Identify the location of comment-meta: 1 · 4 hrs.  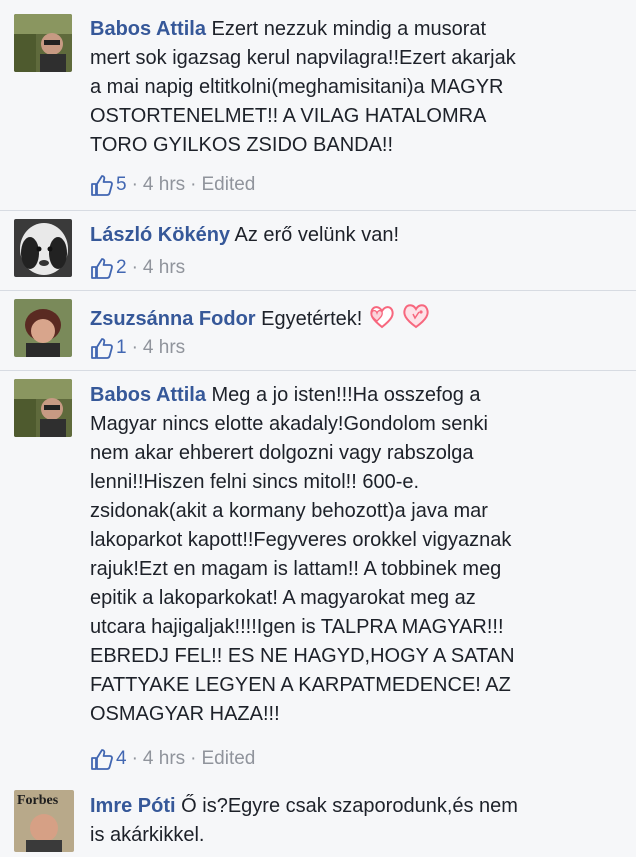
(137, 348).